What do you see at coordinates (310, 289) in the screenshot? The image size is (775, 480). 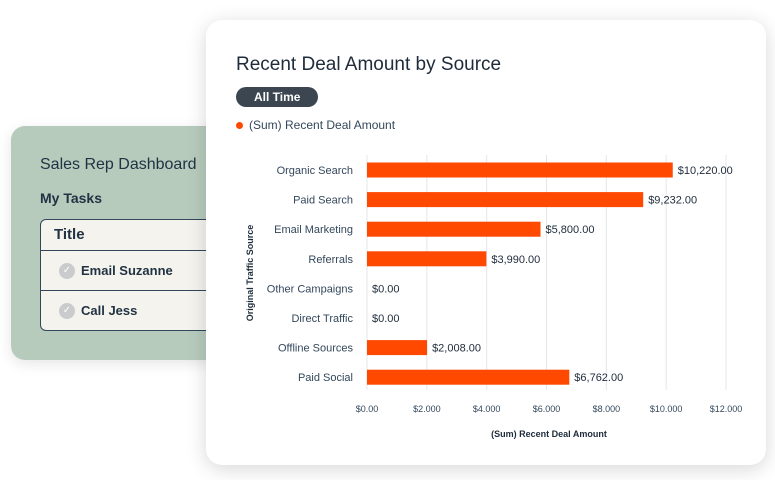 I see `y-category-label: Other Campaigns` at bounding box center [310, 289].